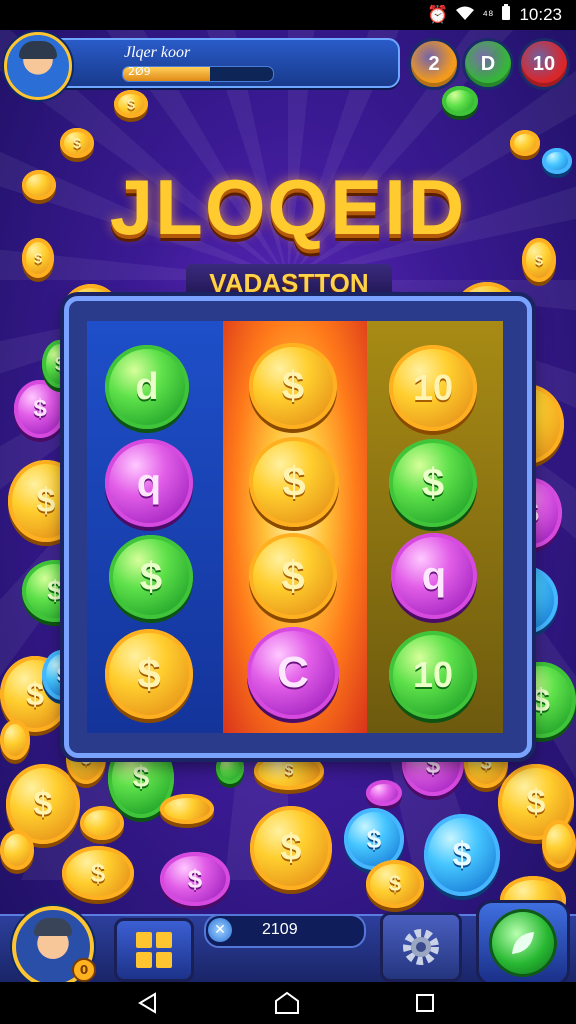 This screenshot has height=1024, width=576. What do you see at coordinates (433, 388) in the screenshot?
I see `reel-symbol-gold: 10` at bounding box center [433, 388].